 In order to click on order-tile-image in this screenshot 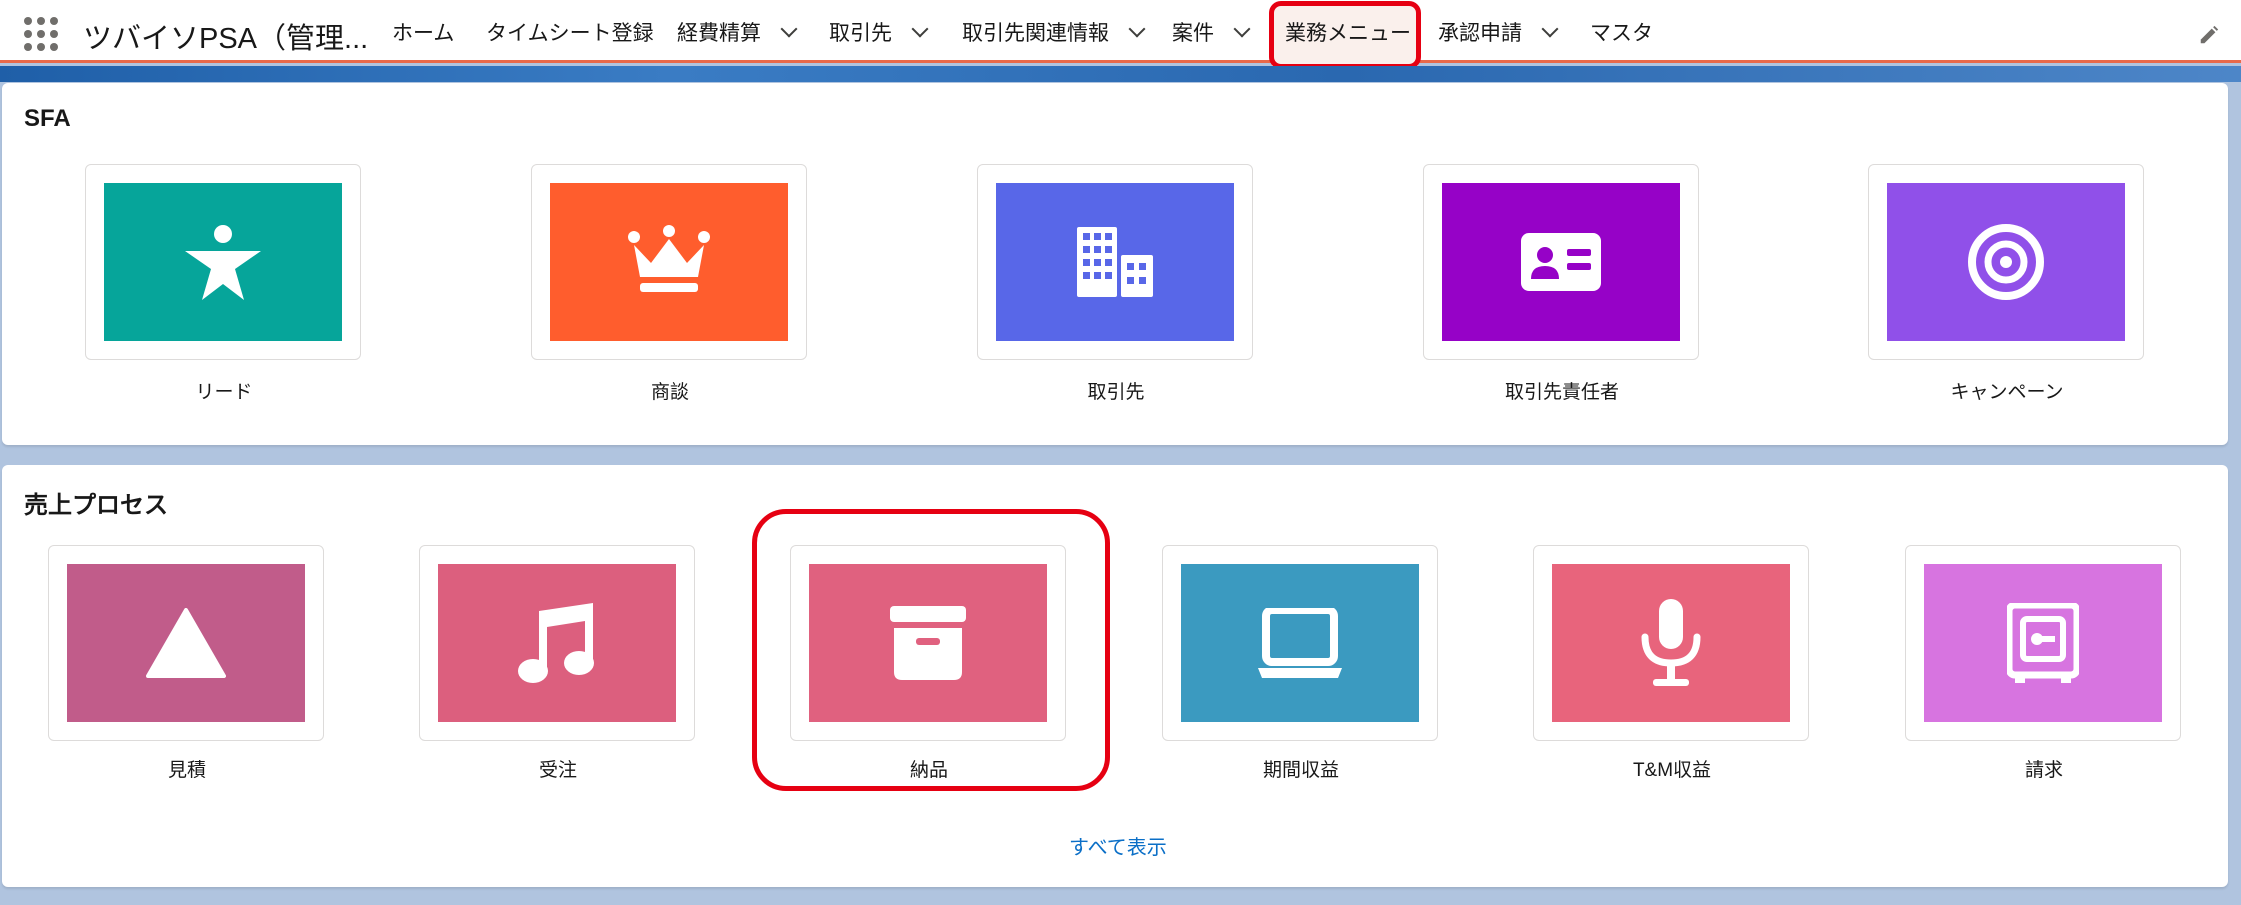, I will do `click(557, 643)`.